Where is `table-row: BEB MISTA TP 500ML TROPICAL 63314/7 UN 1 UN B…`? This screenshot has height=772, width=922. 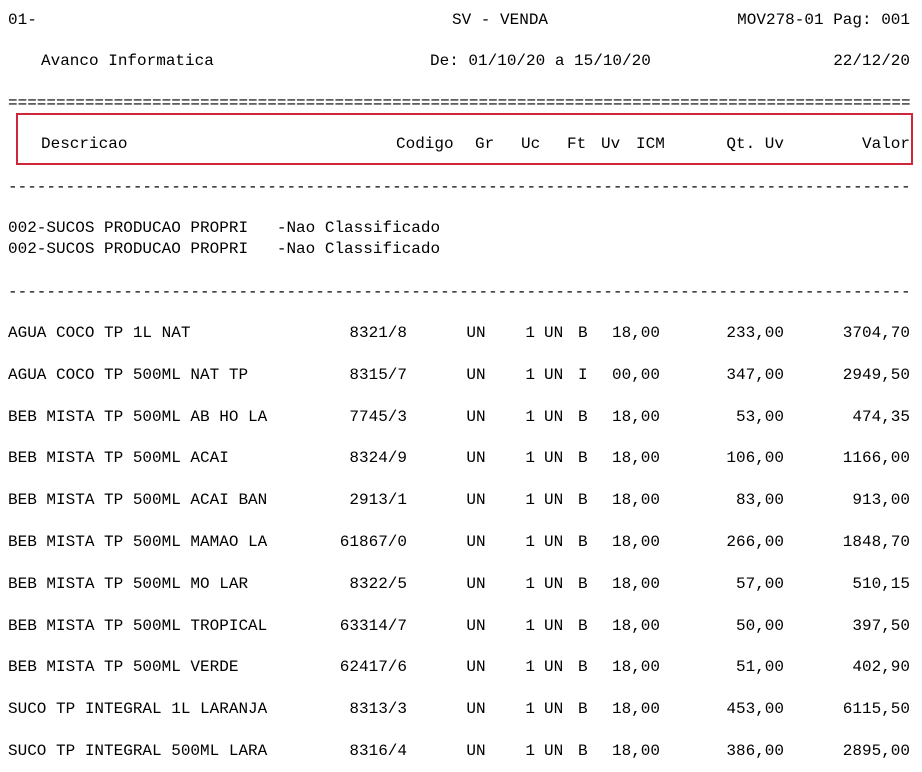 table-row: BEB MISTA TP 500ML TROPICAL 63314/7 UN 1 UN B… is located at coordinates (461, 626).